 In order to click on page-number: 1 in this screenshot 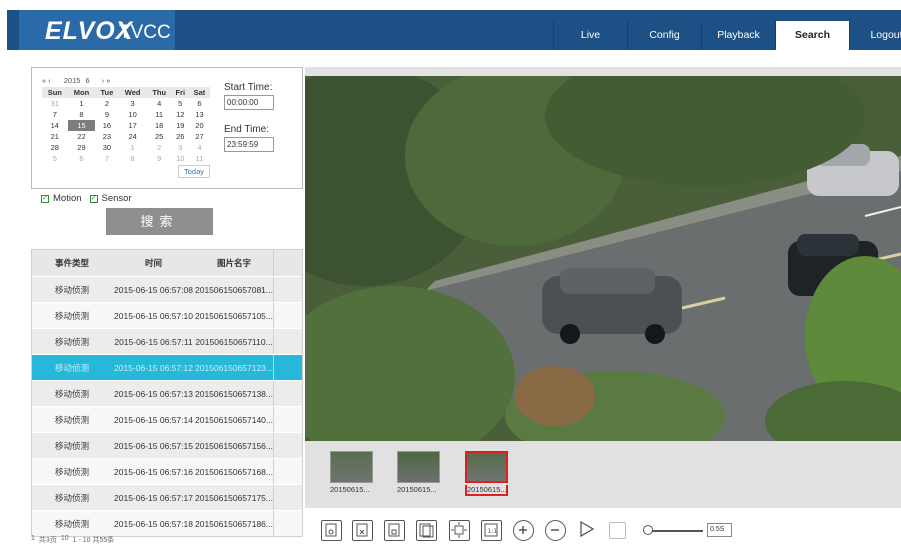, I will do `click(33, 539)`.